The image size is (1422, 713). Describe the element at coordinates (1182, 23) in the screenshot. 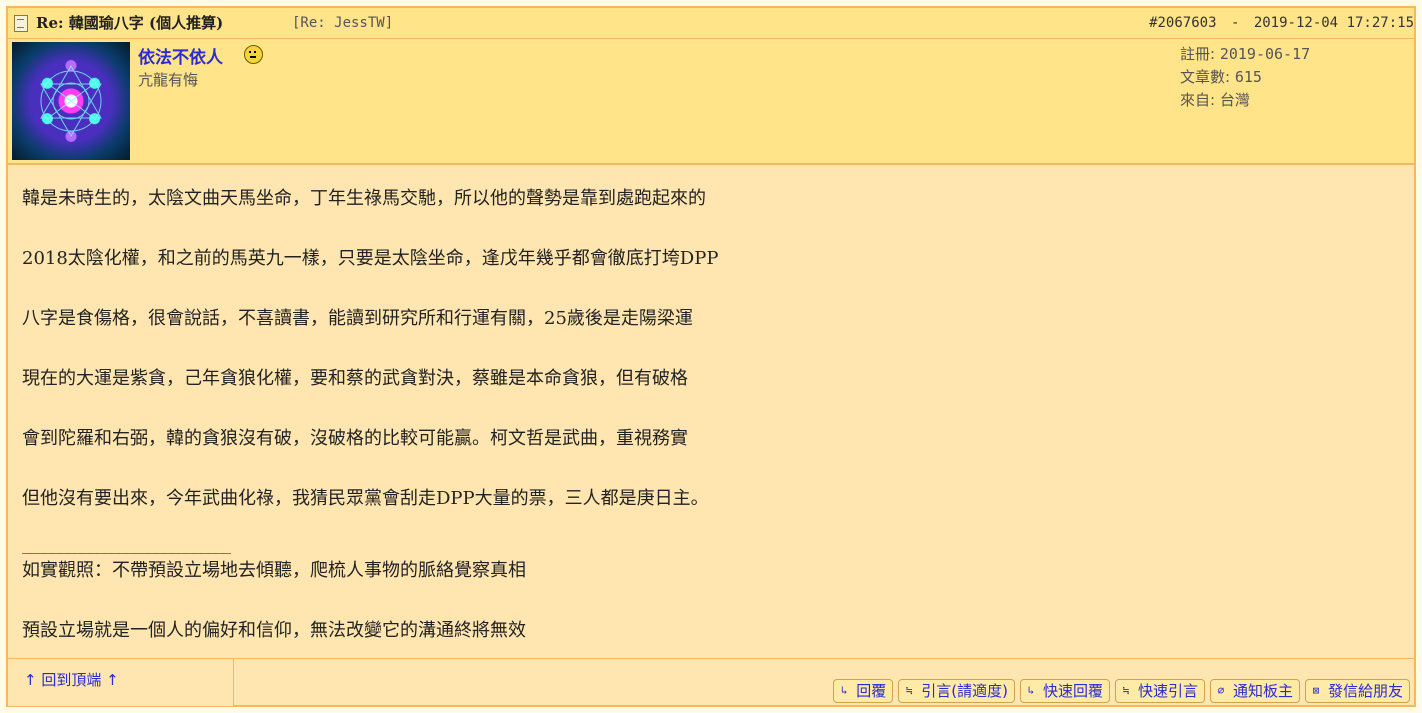

I see `post-id-link: #2067603` at that location.